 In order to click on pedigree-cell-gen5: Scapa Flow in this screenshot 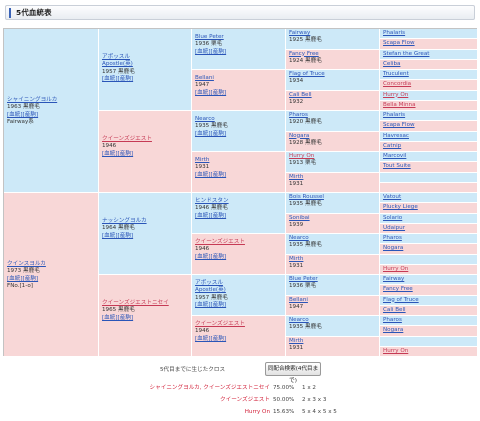, I will do `click(429, 126)`.